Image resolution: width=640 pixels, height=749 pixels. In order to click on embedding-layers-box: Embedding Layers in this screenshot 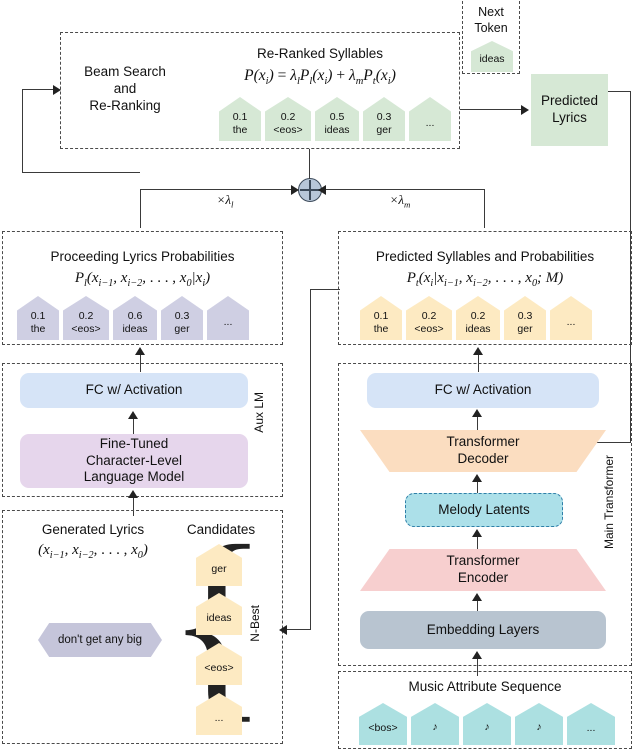, I will do `click(483, 630)`.